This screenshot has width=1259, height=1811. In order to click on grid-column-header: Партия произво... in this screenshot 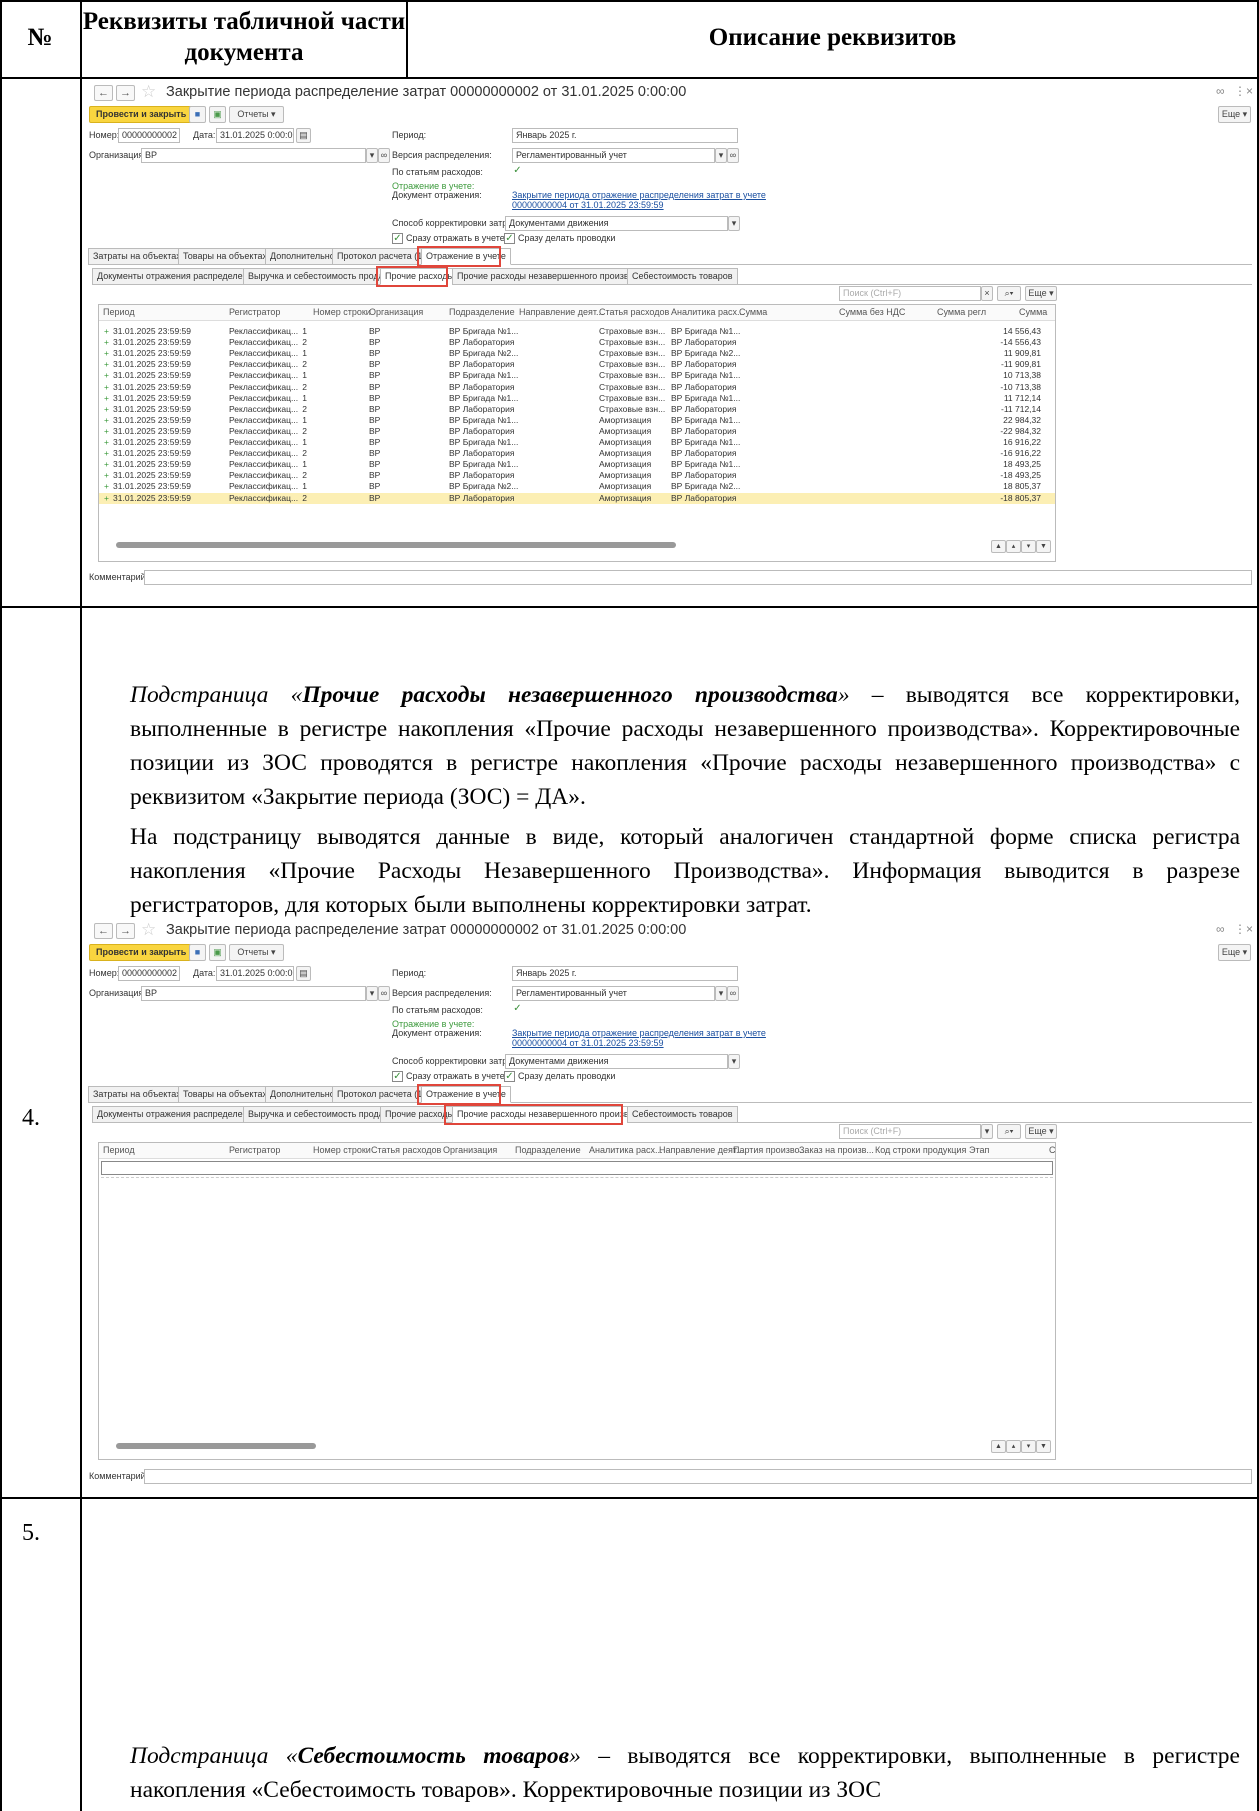, I will do `click(770, 1150)`.